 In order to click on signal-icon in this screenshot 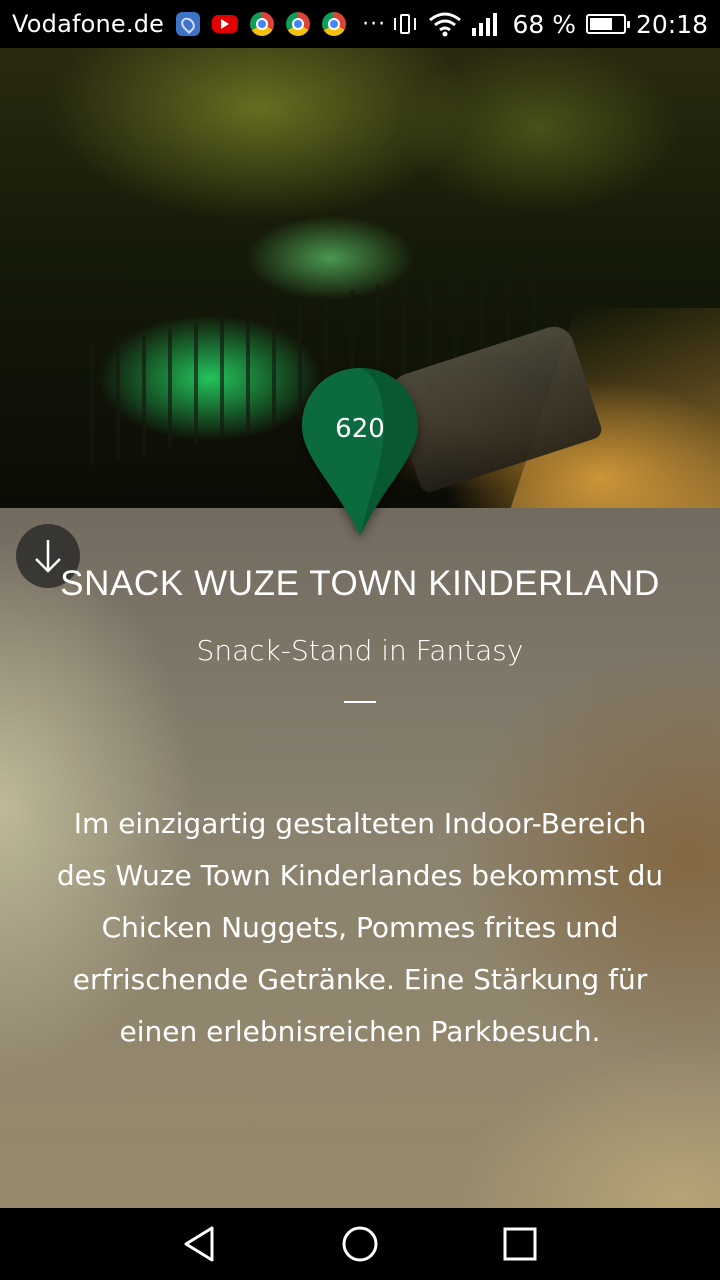, I will do `click(487, 24)`.